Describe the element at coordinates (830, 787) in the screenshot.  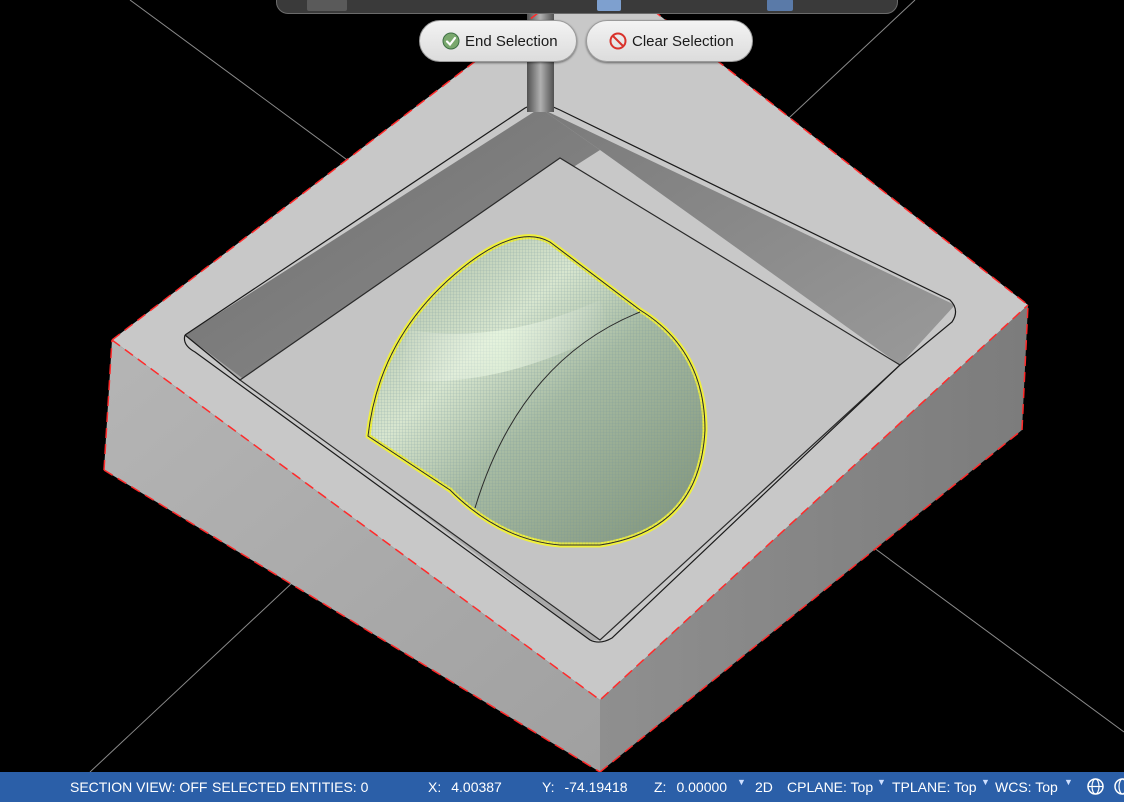
I see `cplane-selector: CPLANE: Top` at that location.